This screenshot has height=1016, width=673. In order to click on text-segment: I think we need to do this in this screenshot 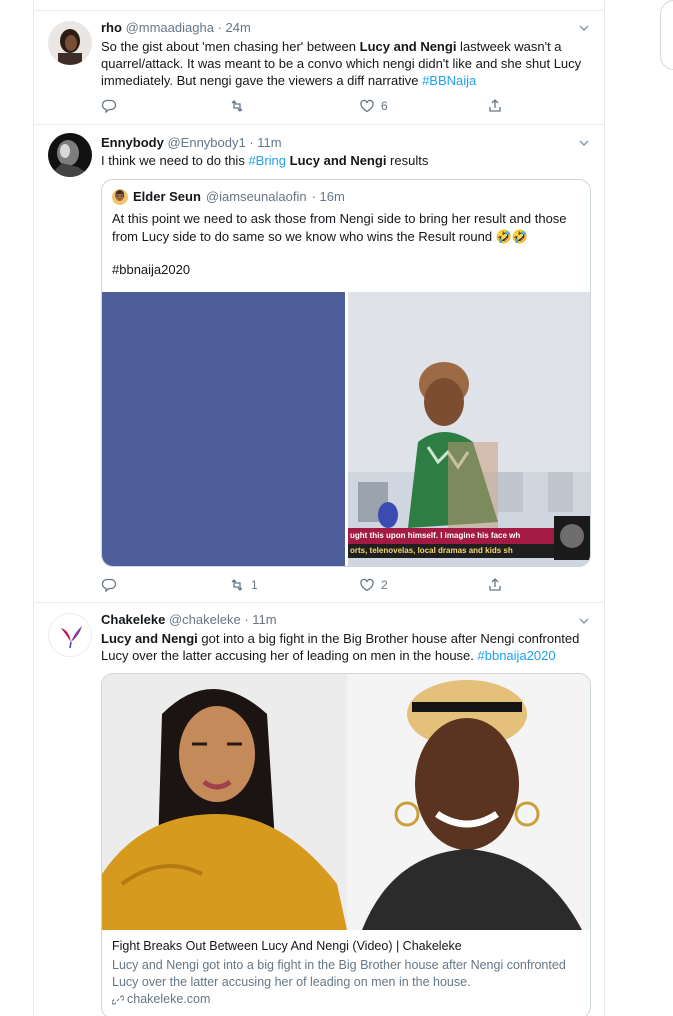, I will do `click(175, 160)`.